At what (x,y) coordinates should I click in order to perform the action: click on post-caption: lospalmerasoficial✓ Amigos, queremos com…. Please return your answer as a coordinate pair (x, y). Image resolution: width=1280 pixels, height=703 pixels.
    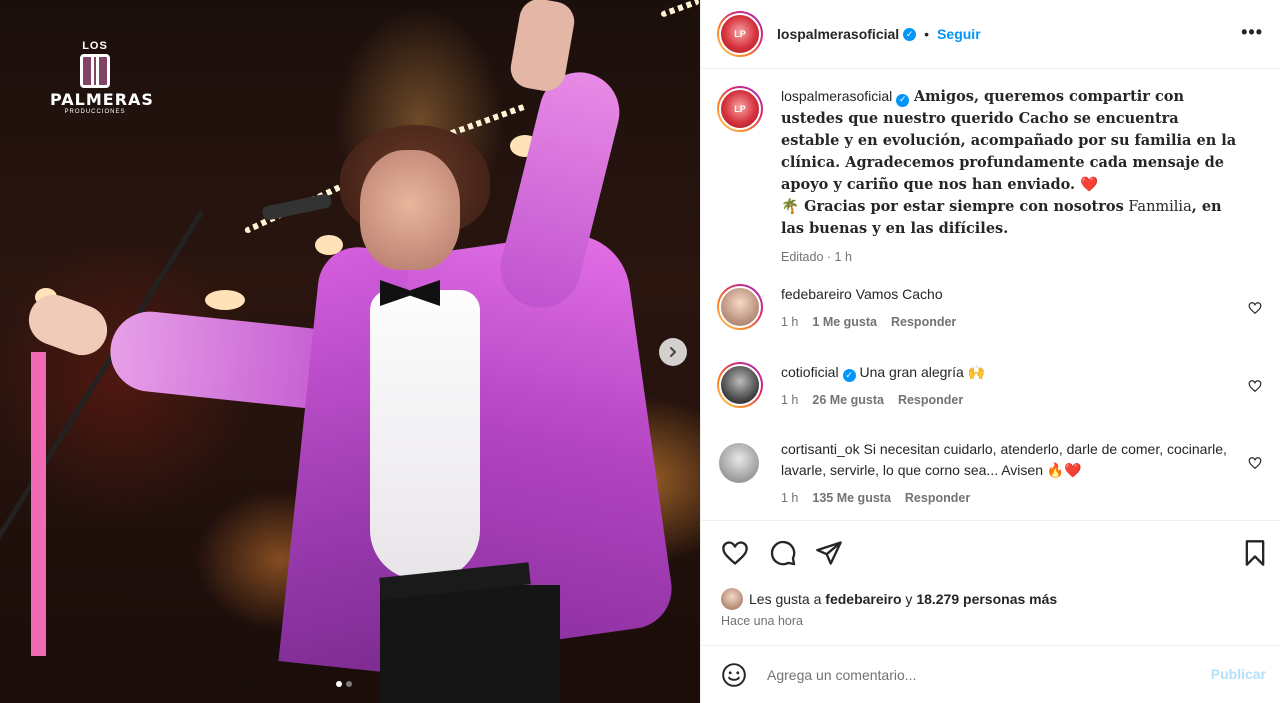
    Looking at the image, I should click on (989, 177).